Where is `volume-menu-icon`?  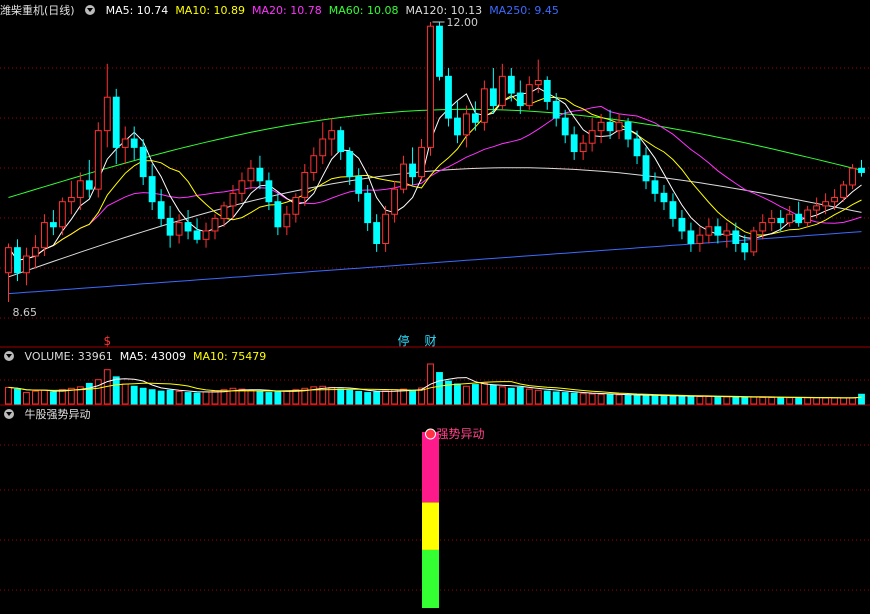
volume-menu-icon is located at coordinates (9, 356).